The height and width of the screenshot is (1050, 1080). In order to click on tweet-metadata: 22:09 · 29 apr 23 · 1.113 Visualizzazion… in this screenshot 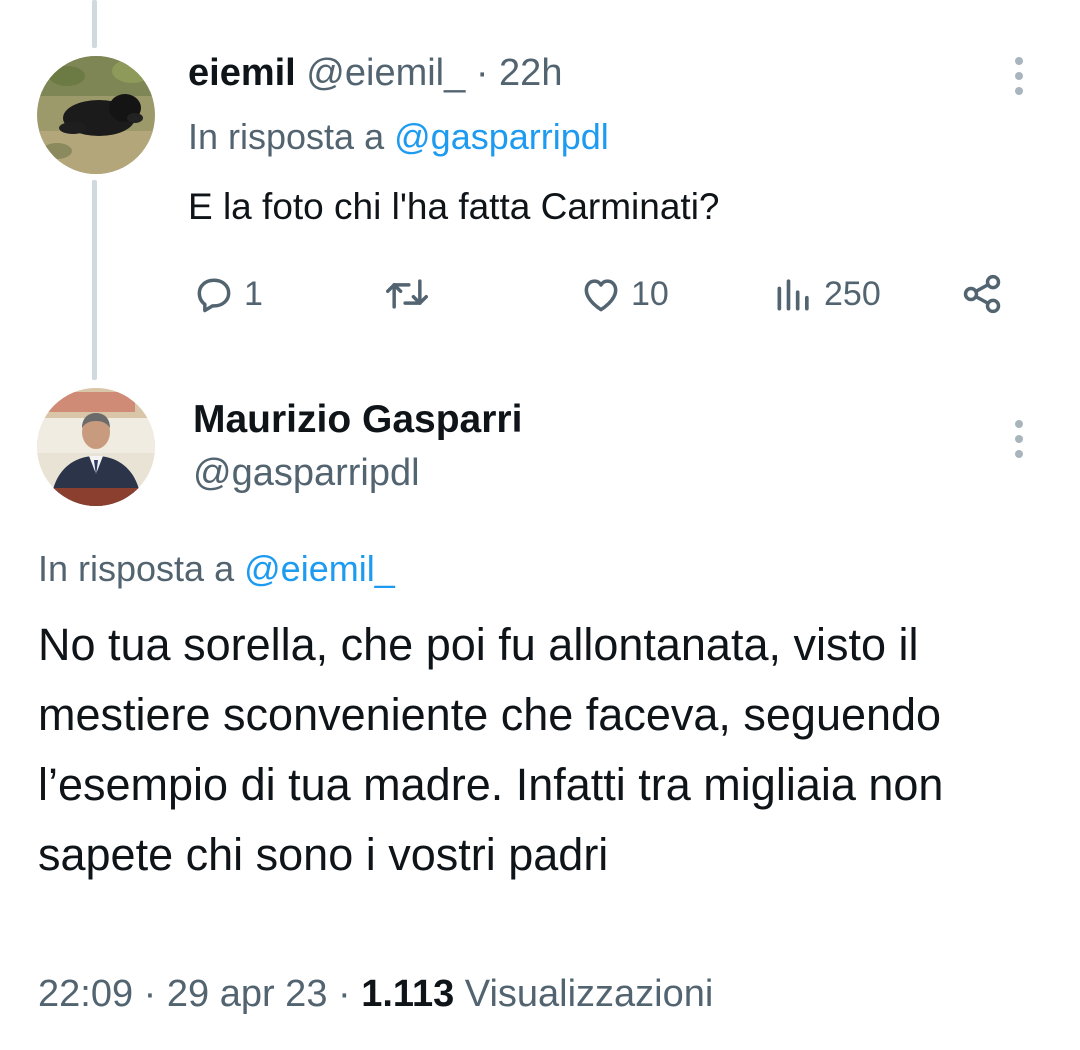, I will do `click(375, 994)`.